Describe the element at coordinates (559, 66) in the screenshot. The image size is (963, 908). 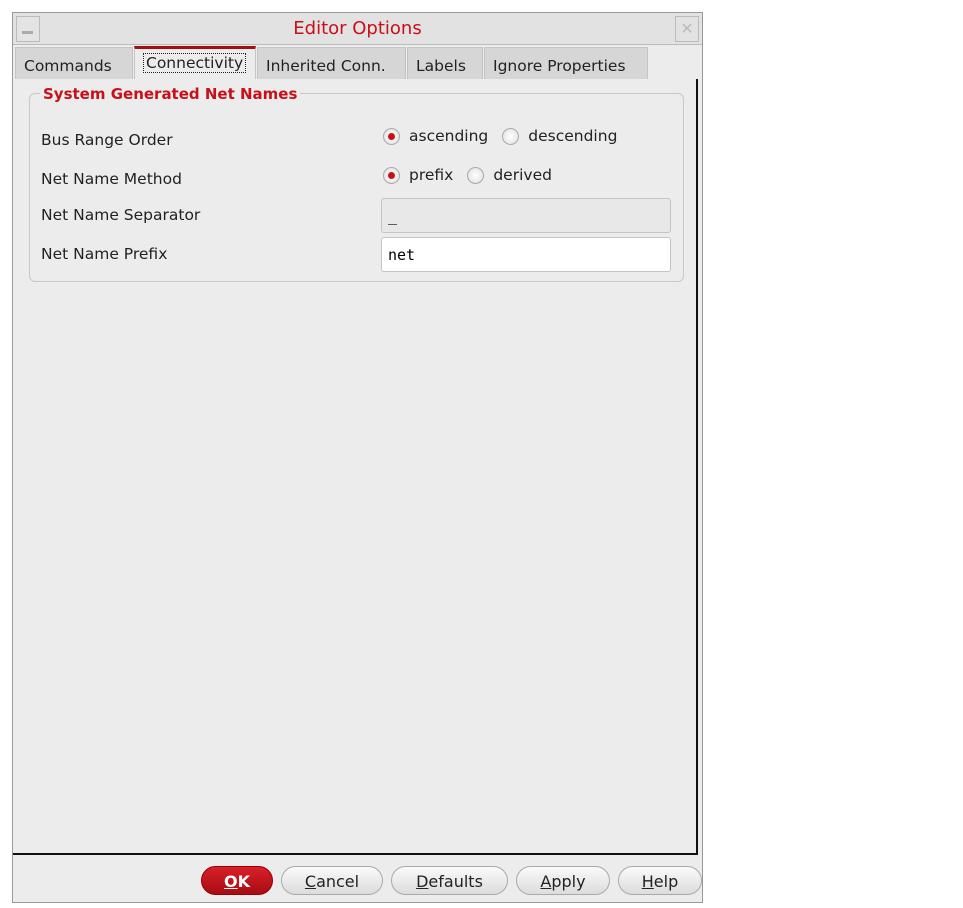
I see `tab-label: Ignore Properties` at that location.